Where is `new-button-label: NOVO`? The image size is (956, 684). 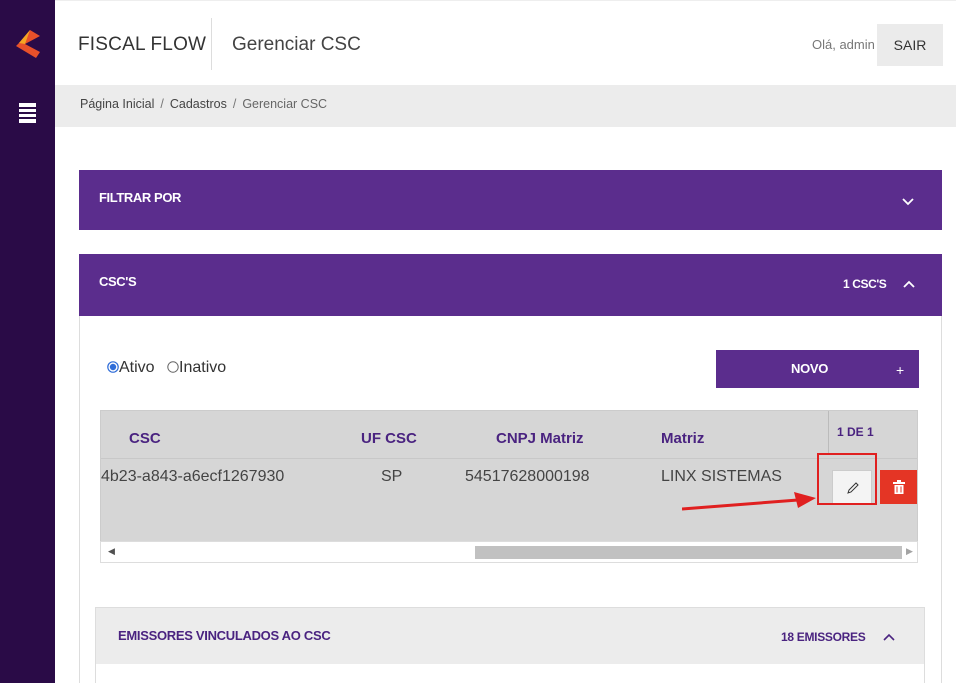 new-button-label: NOVO is located at coordinates (810, 368).